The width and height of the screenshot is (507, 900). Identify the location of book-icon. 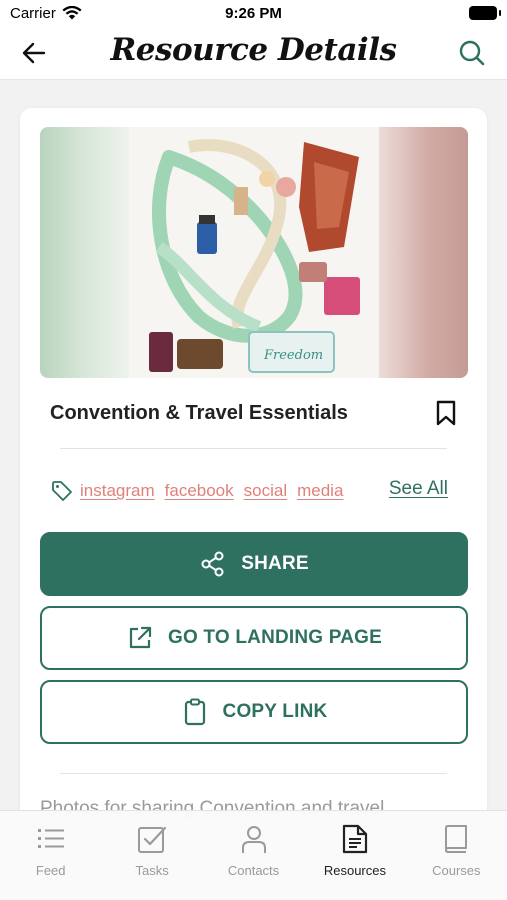
(456, 839).